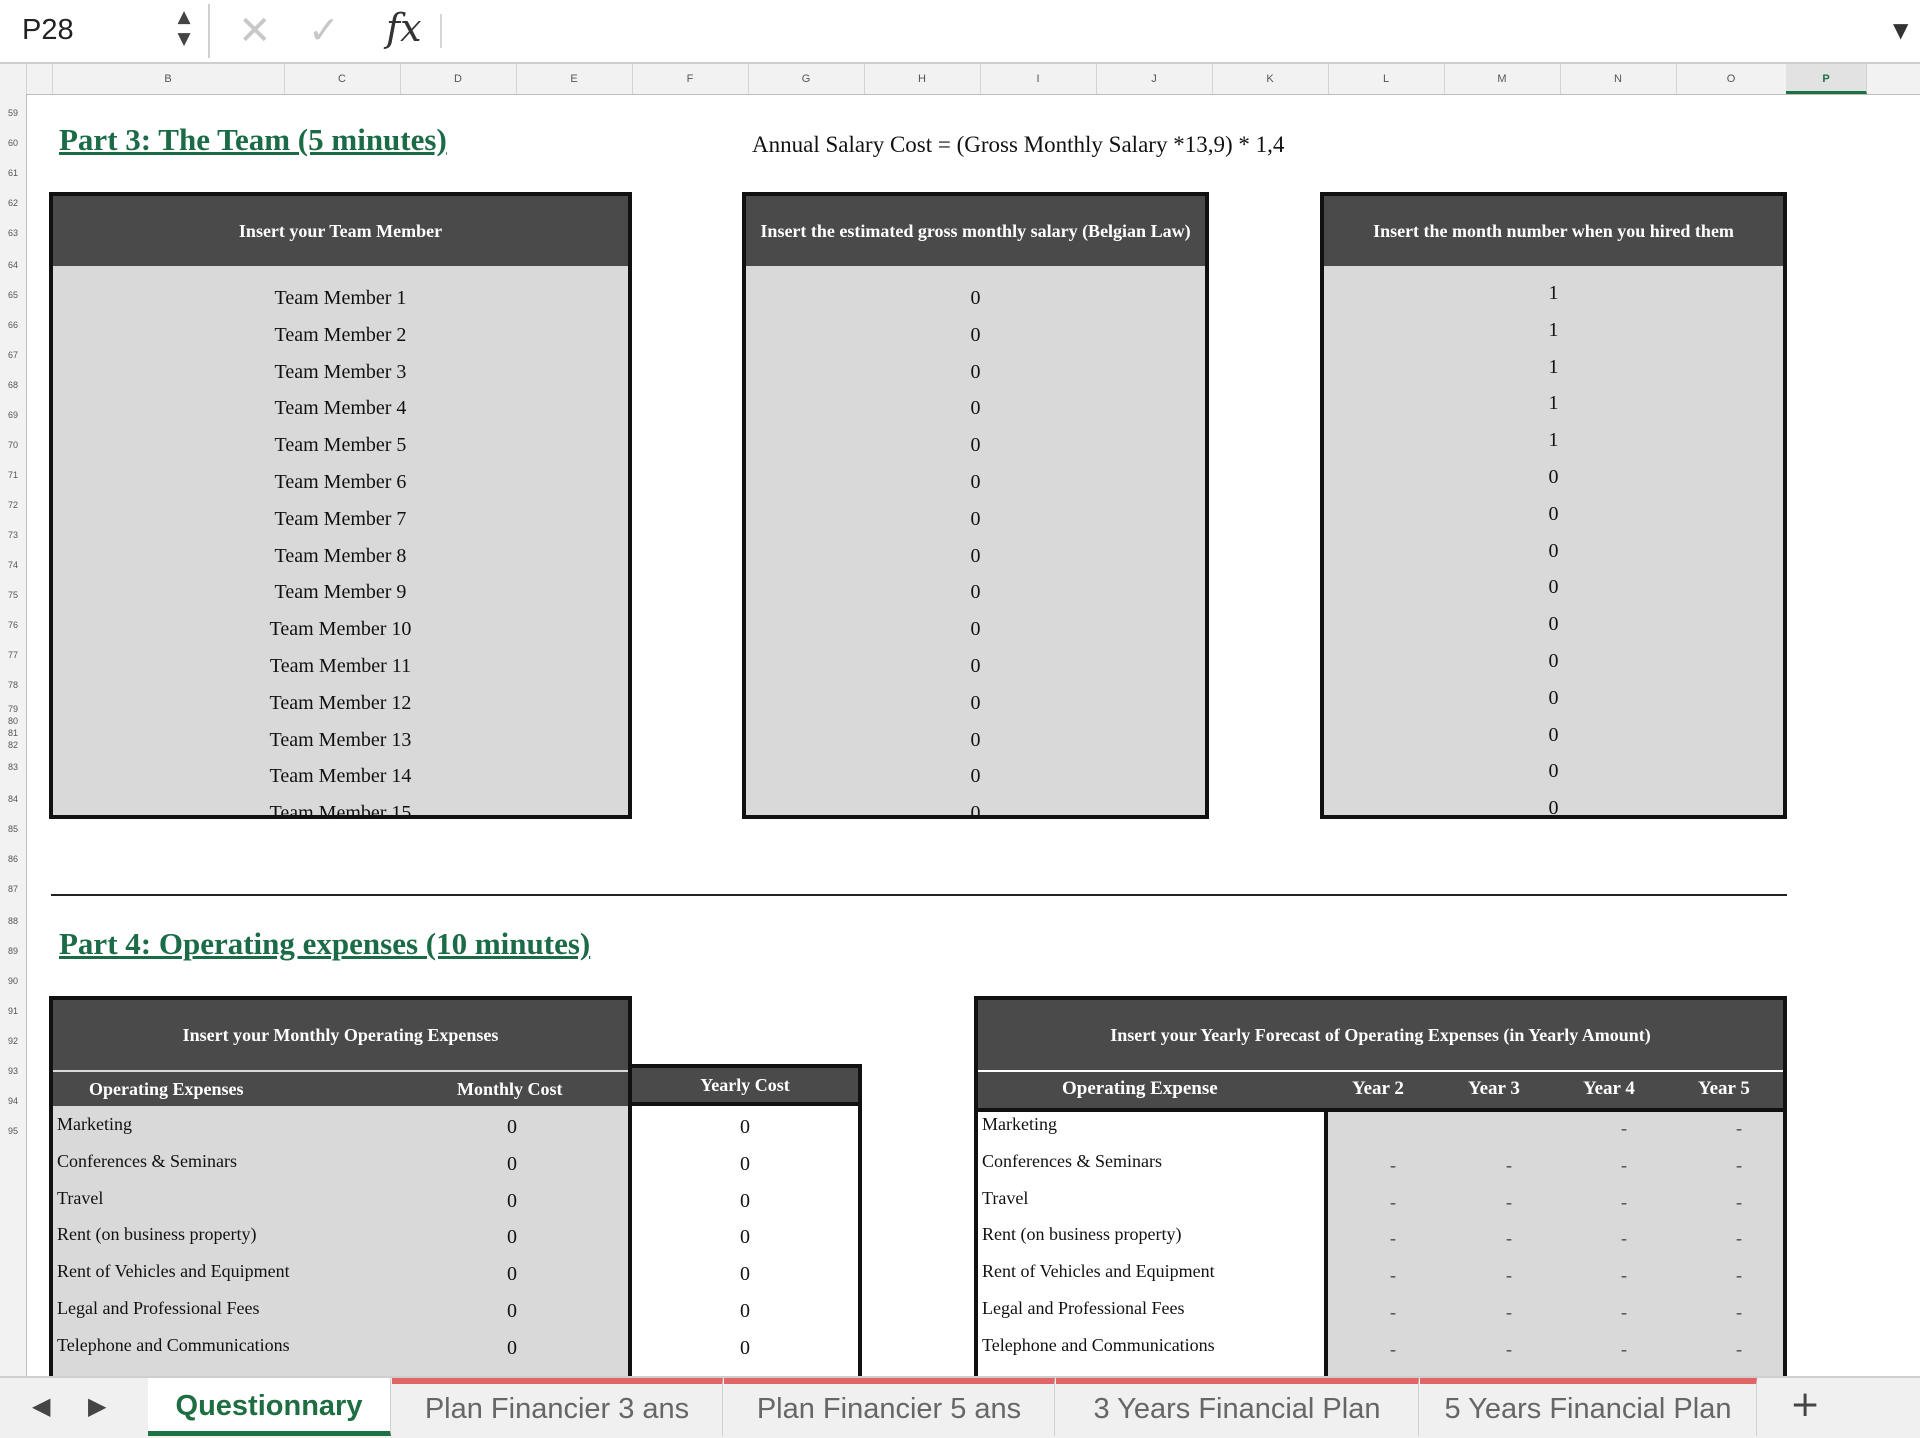  What do you see at coordinates (1588, 1407) in the screenshot?
I see `tab-5-years-financial-plan: 5 Years Financial Plan` at bounding box center [1588, 1407].